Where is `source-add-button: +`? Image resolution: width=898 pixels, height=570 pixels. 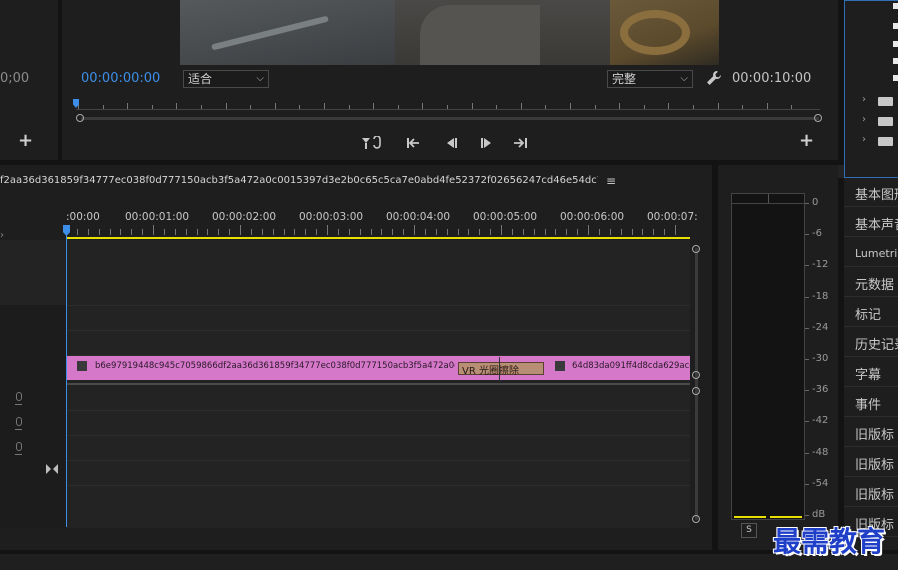 source-add-button: + is located at coordinates (25, 141).